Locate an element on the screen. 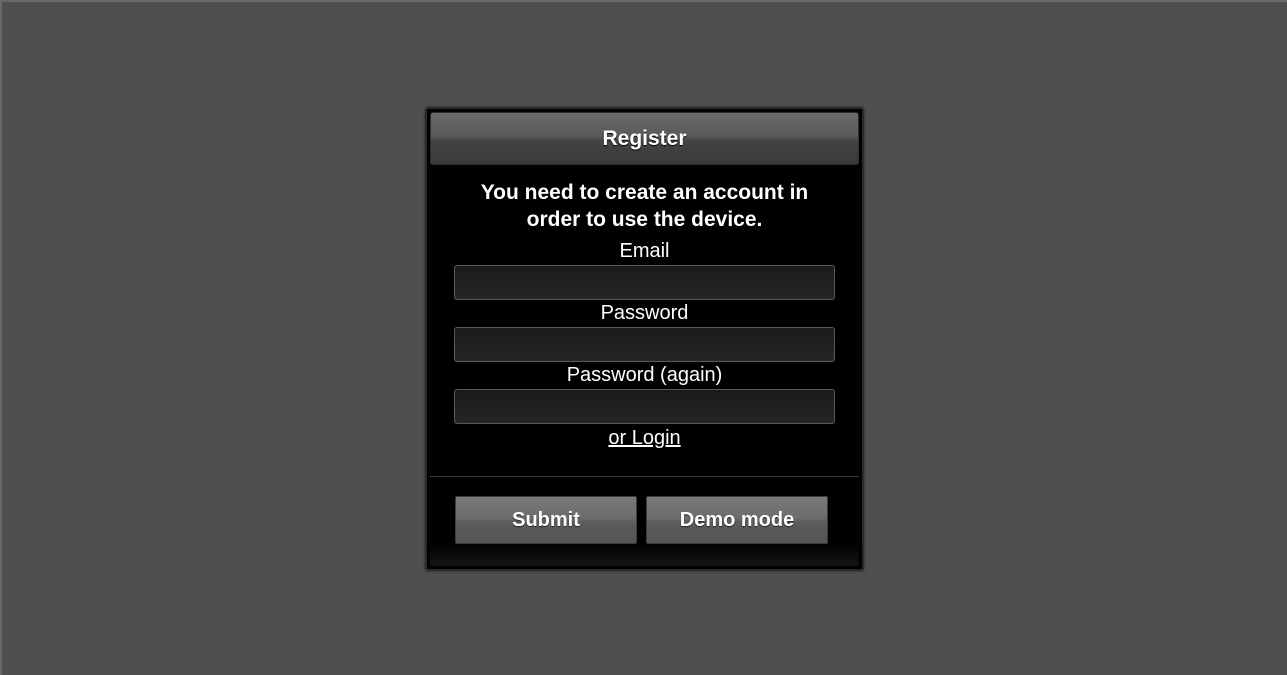 Image resolution: width=1287 pixels, height=675 pixels. submit-button: Submit is located at coordinates (546, 520).